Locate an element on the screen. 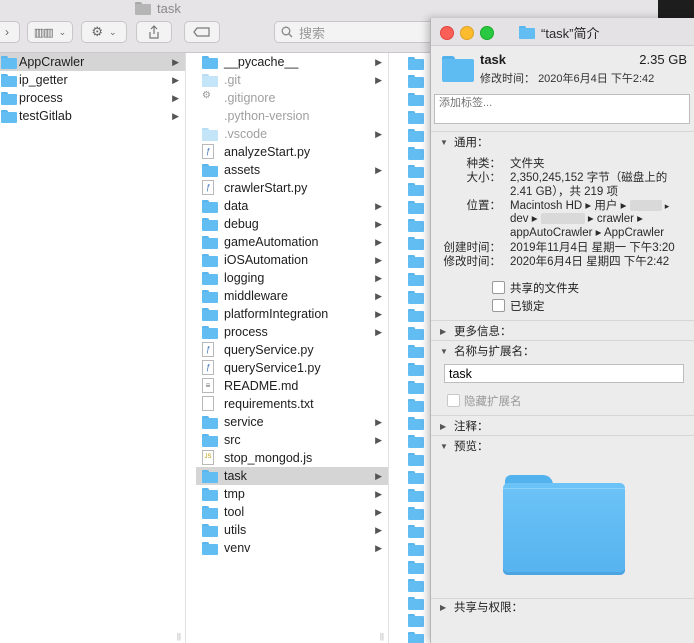 The height and width of the screenshot is (643, 694). tags-button is located at coordinates (202, 32).